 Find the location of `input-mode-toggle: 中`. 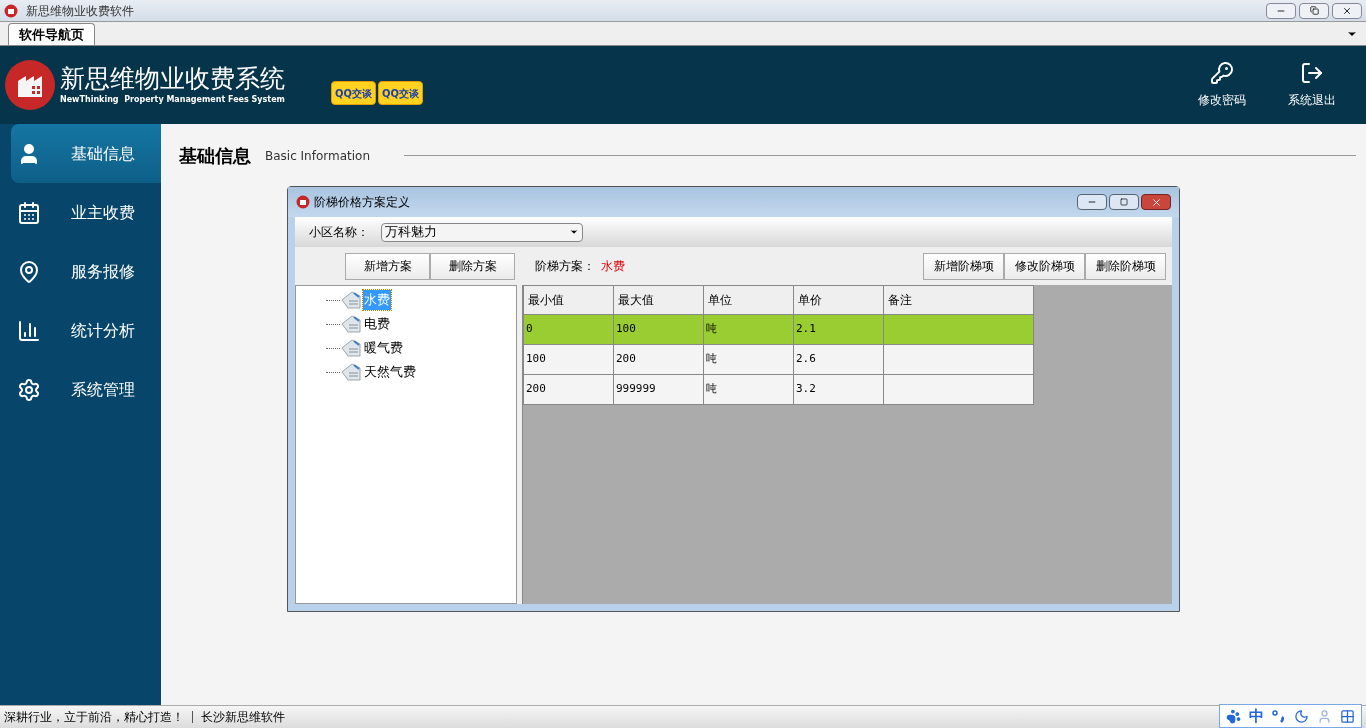

input-mode-toggle: 中 is located at coordinates (1256, 716).